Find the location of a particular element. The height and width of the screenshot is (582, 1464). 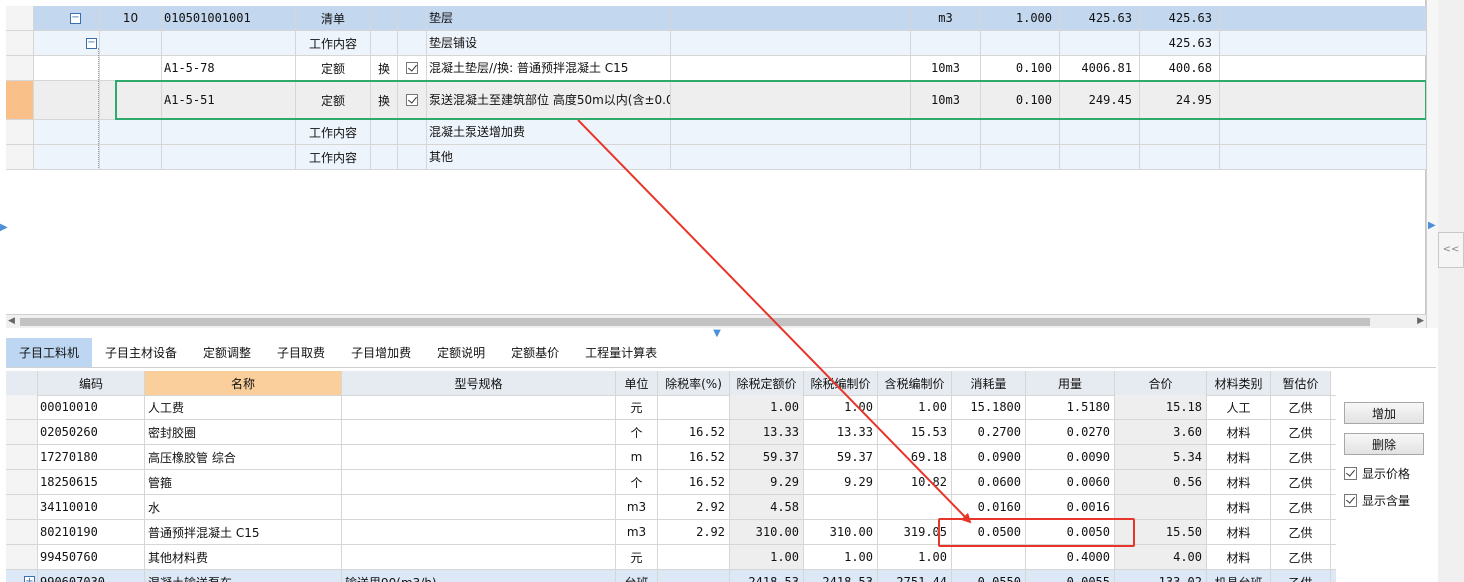

code-cell: 010501001001 is located at coordinates (229, 18).